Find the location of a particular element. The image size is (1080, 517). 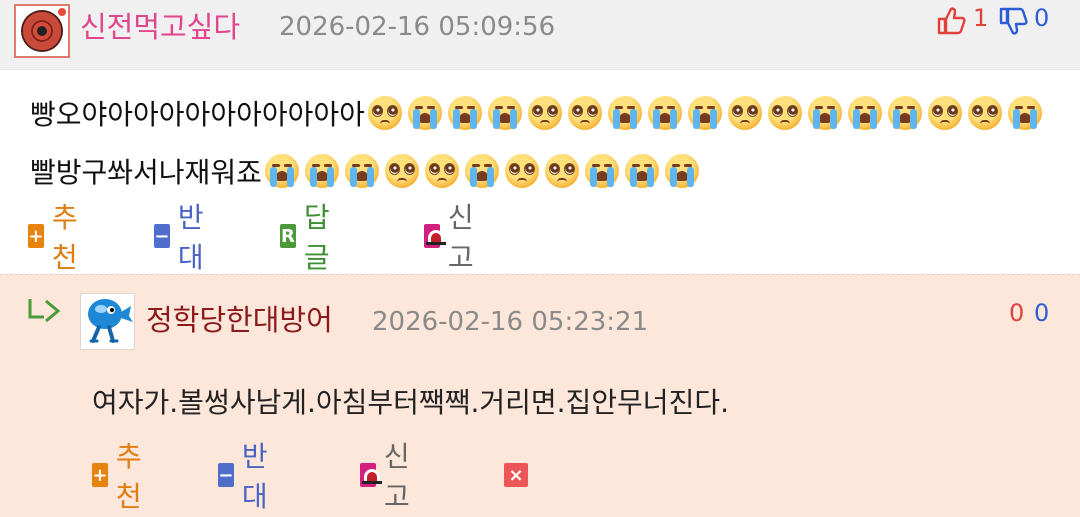

comment-header: 신전먹고싶다 2026-02-16 05:09:56 1 0 is located at coordinates (540, 35).